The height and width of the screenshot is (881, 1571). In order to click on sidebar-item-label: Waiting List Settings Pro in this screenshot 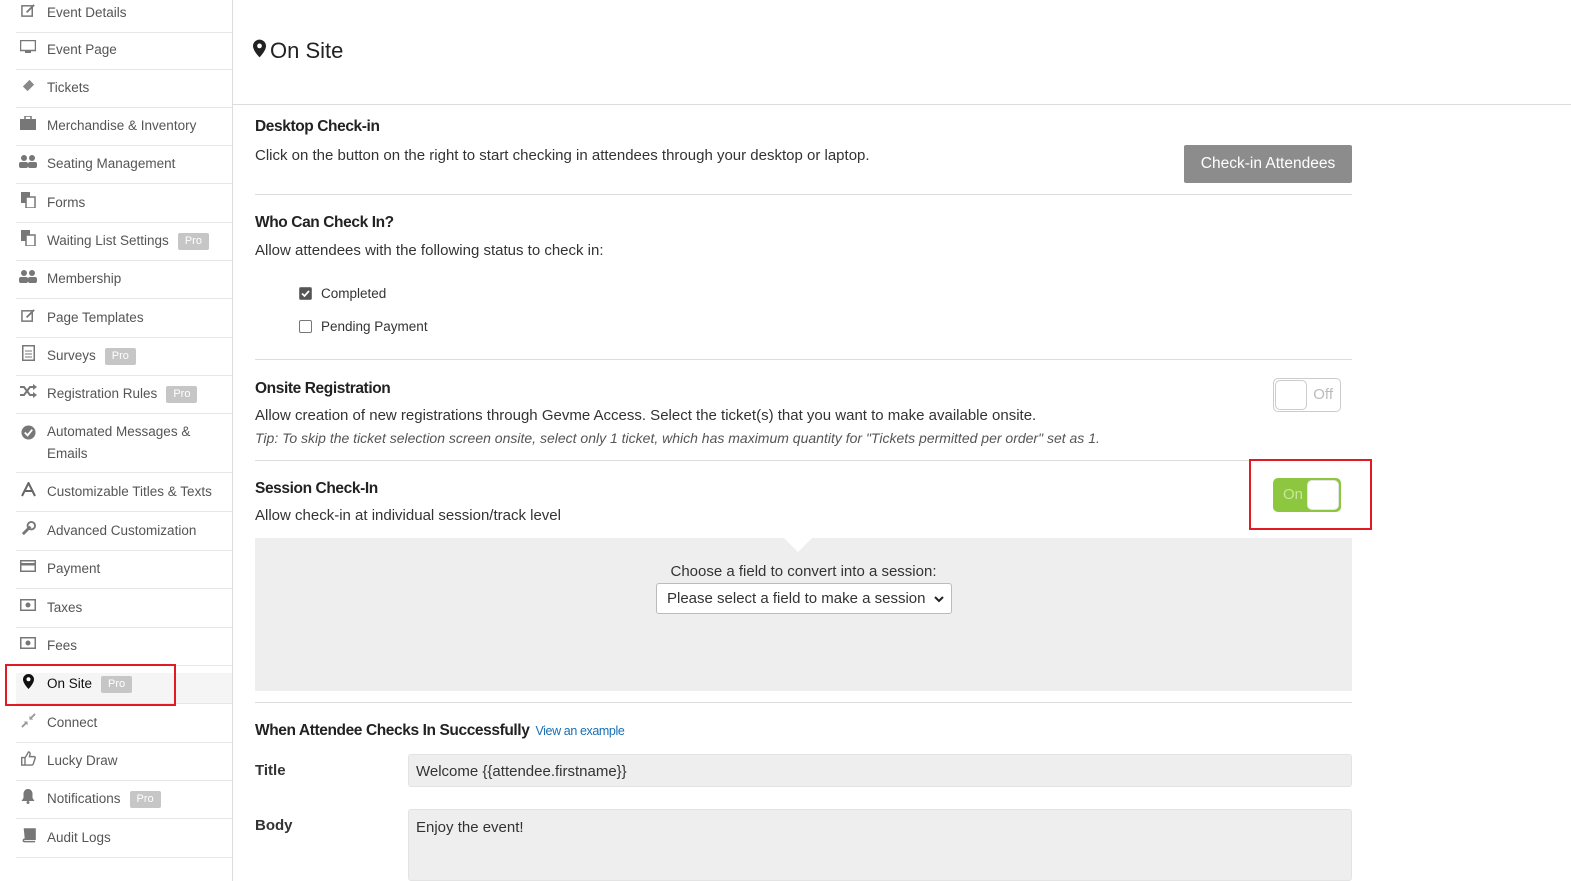, I will do `click(128, 241)`.